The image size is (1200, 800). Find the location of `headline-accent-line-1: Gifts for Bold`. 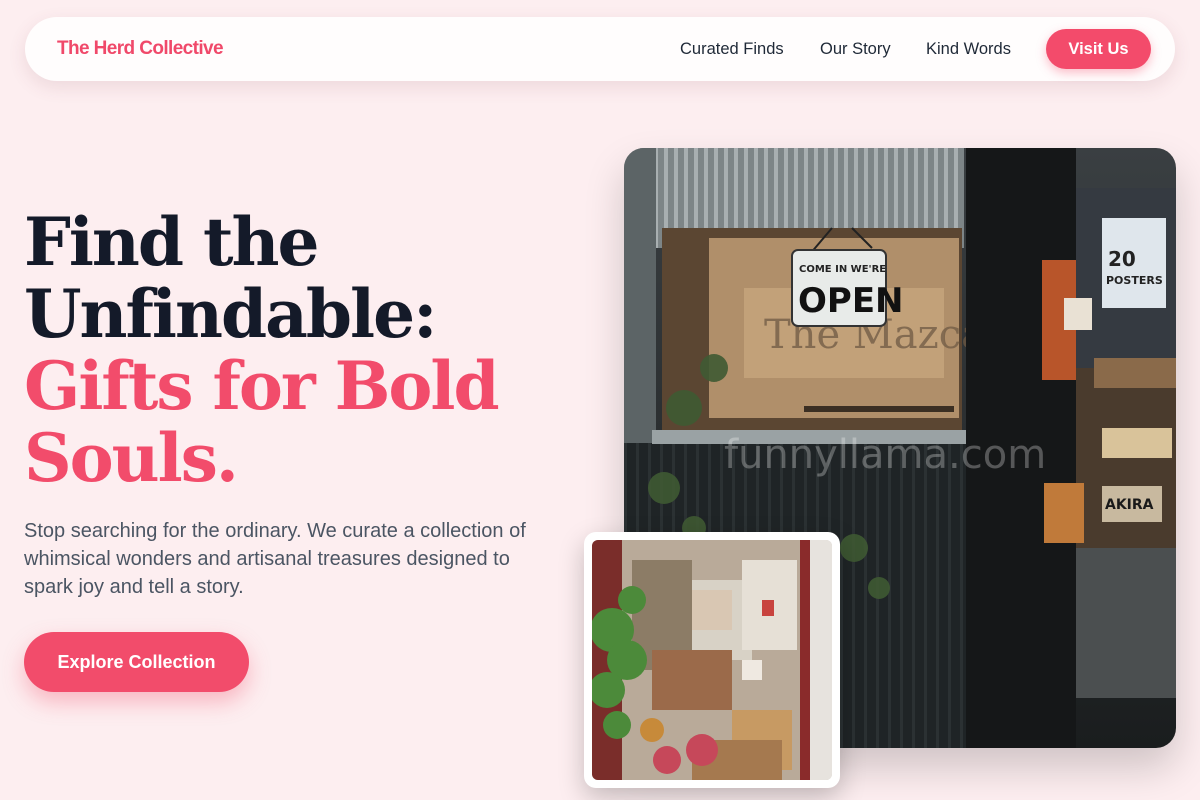

headline-accent-line-1: Gifts for Bold is located at coordinates (262, 386).